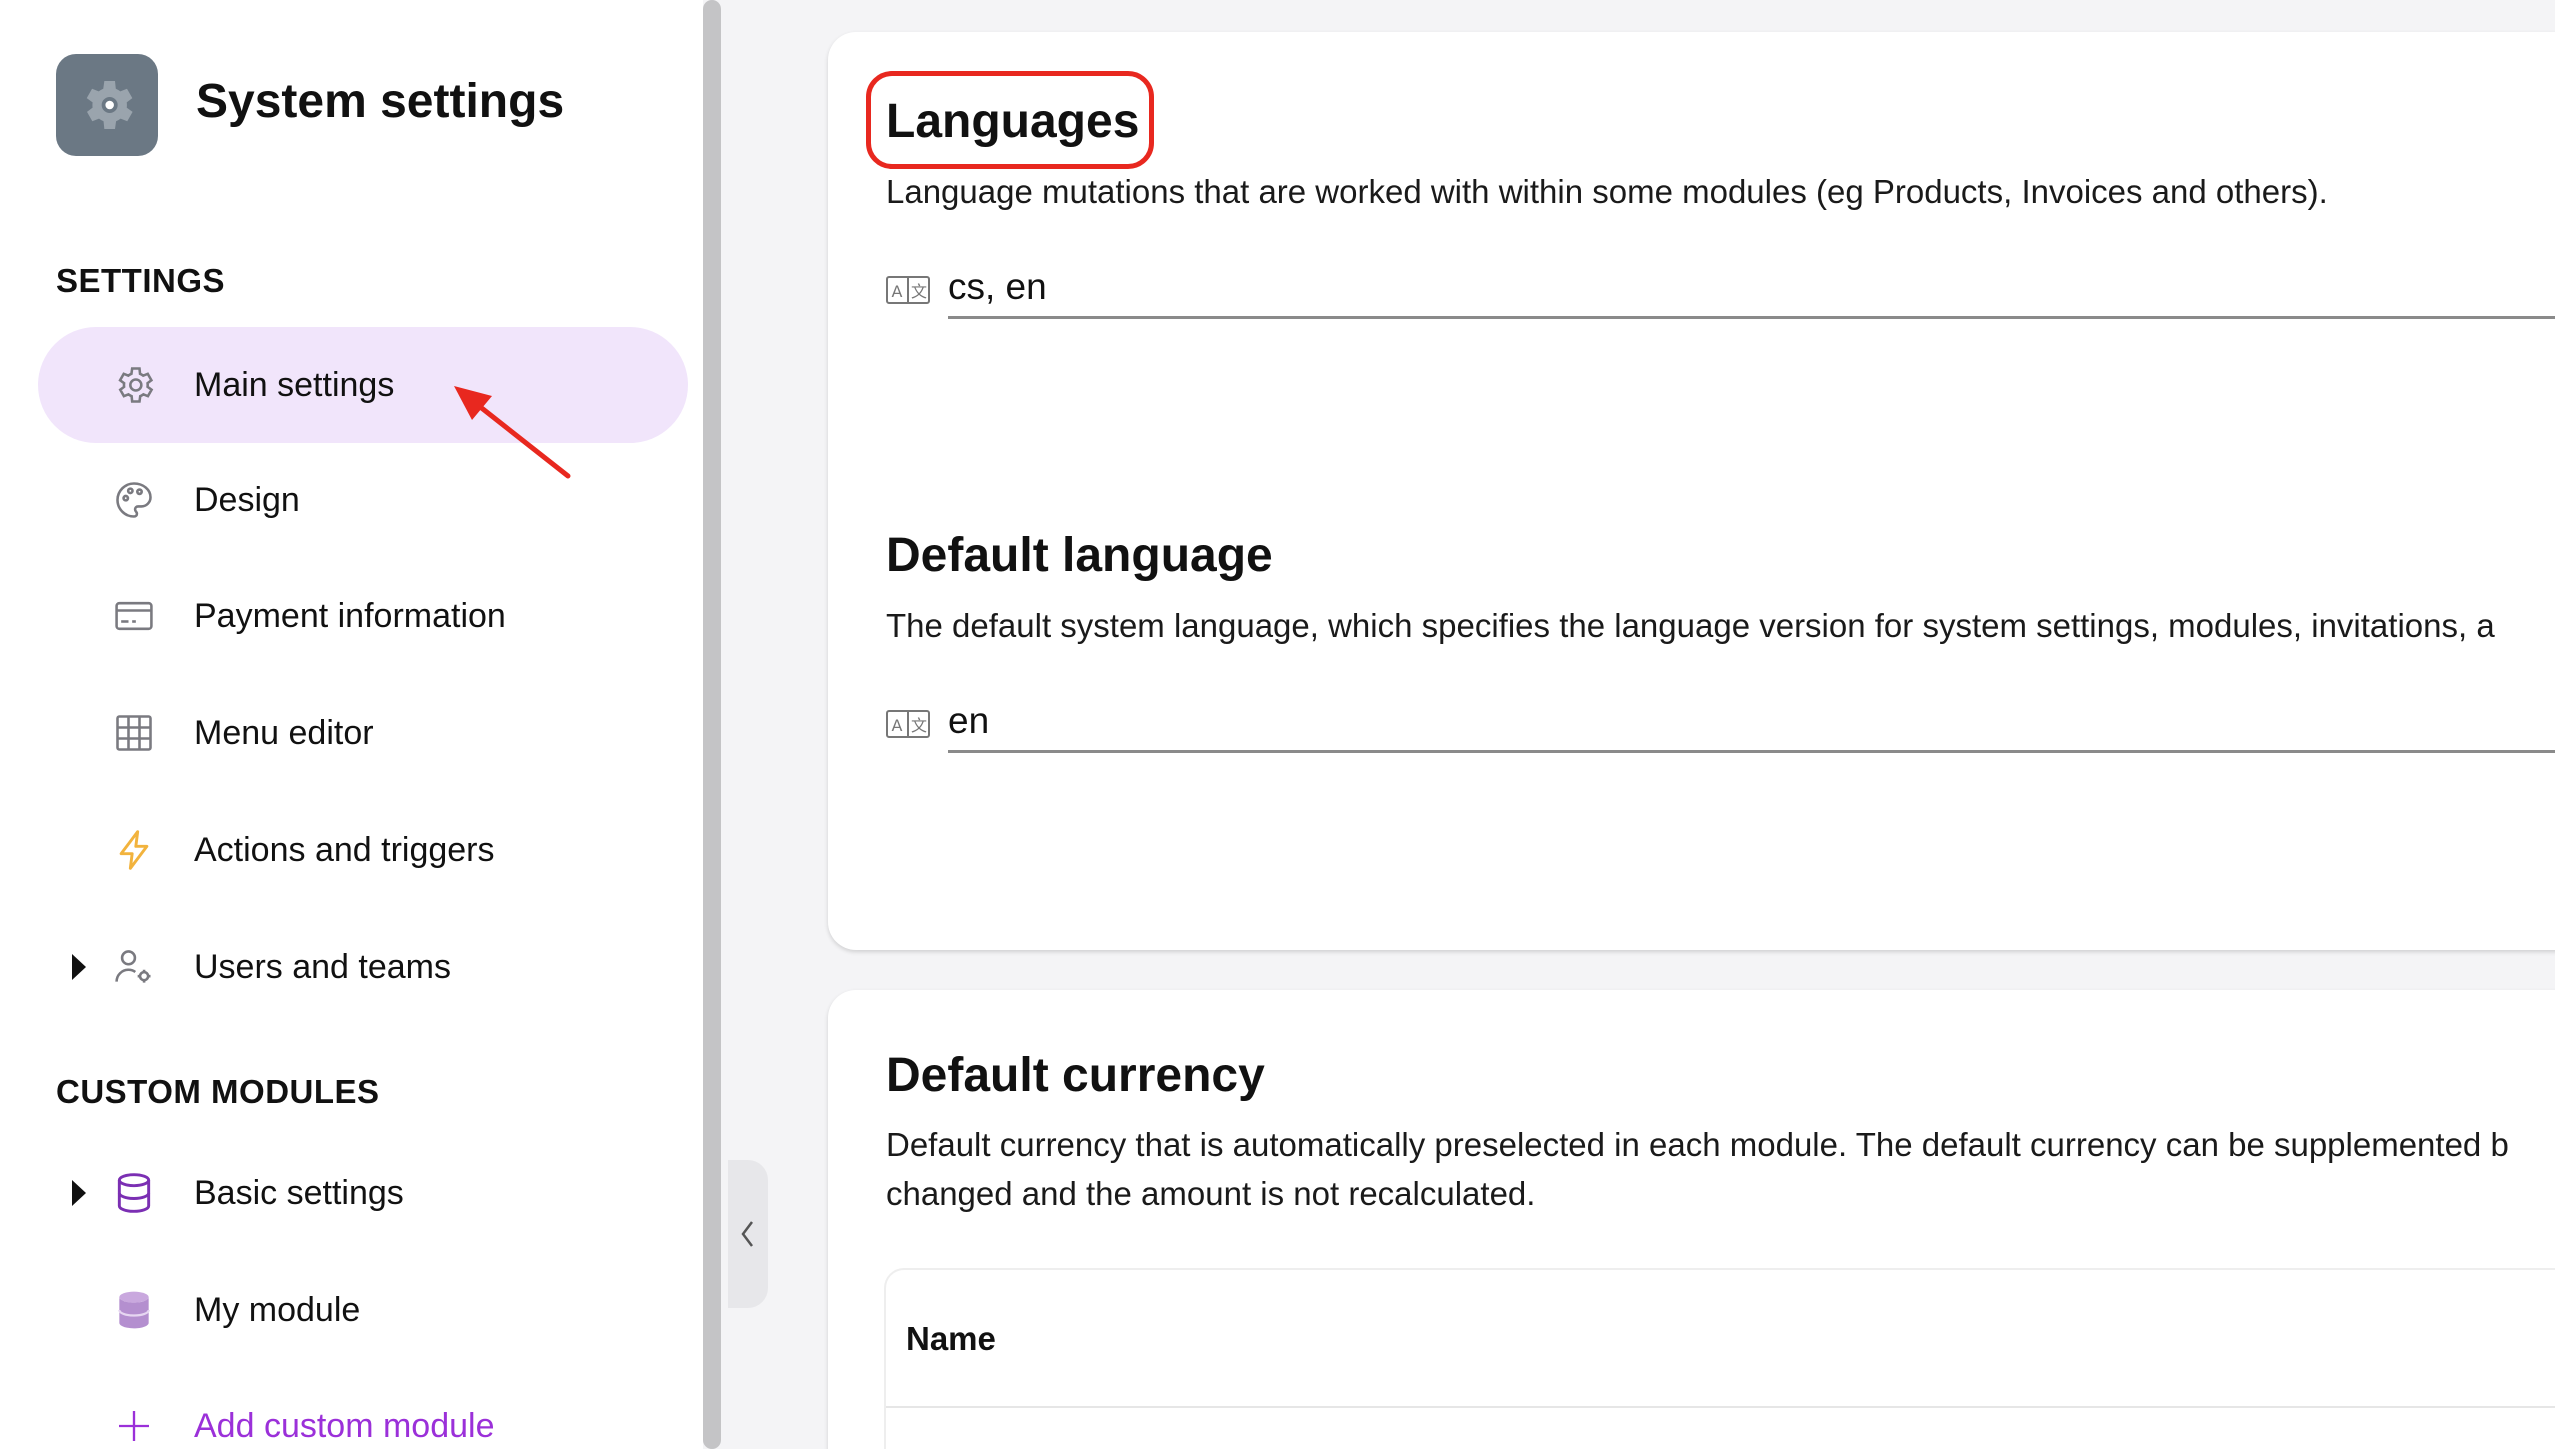  What do you see at coordinates (247, 499) in the screenshot?
I see `sidebar-item-label: Design` at bounding box center [247, 499].